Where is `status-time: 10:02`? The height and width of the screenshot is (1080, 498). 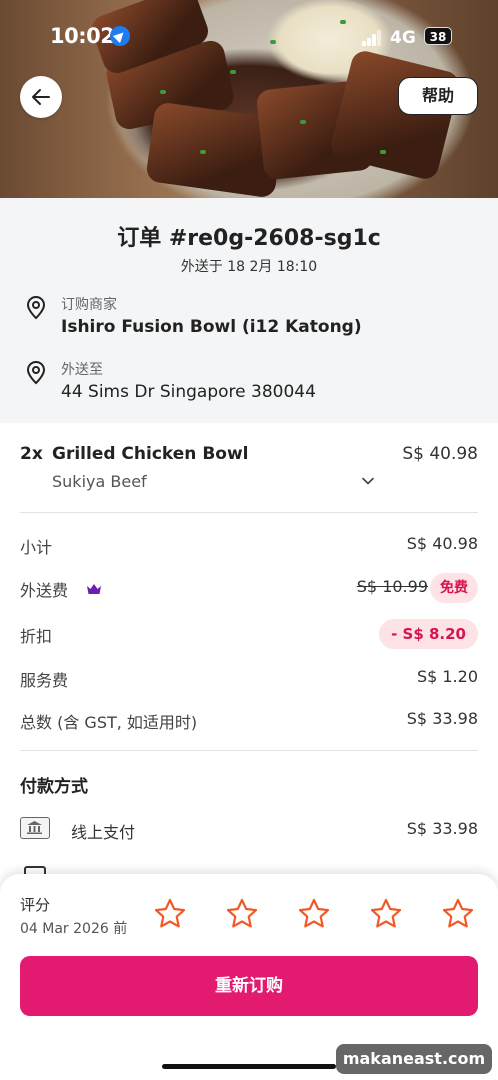 status-time: 10:02 is located at coordinates (82, 36).